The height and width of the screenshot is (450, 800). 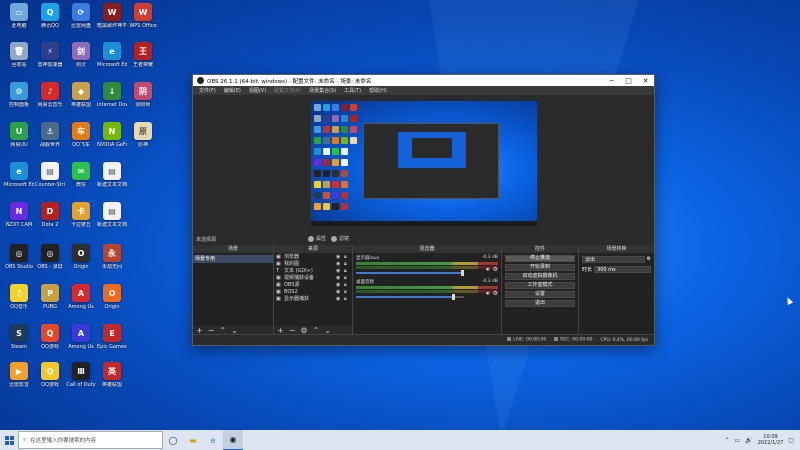 What do you see at coordinates (112, 95) in the screenshot?
I see `desktop-icon: ↓ Internet Download Manager` at bounding box center [112, 95].